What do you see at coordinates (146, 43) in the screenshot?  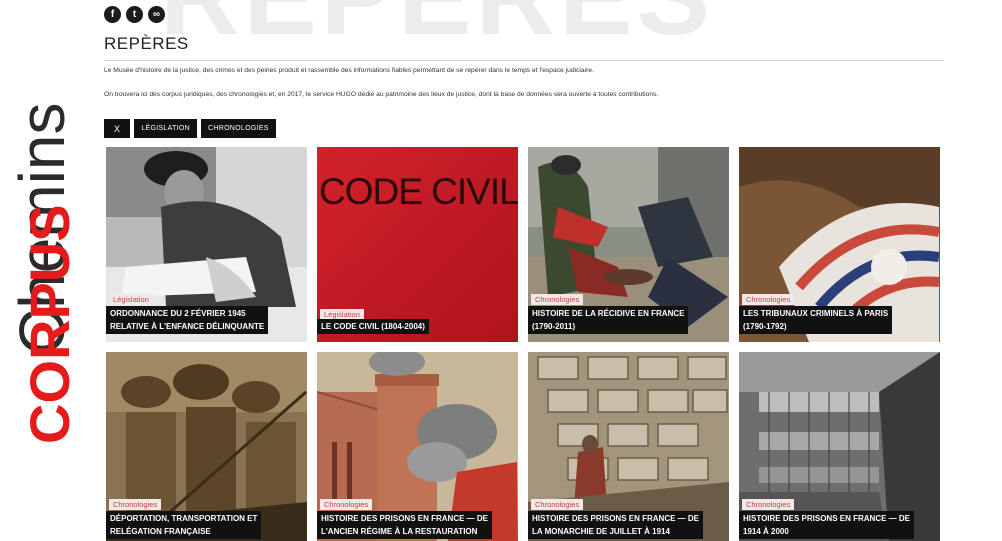 I see `page-title: REPÈRES` at bounding box center [146, 43].